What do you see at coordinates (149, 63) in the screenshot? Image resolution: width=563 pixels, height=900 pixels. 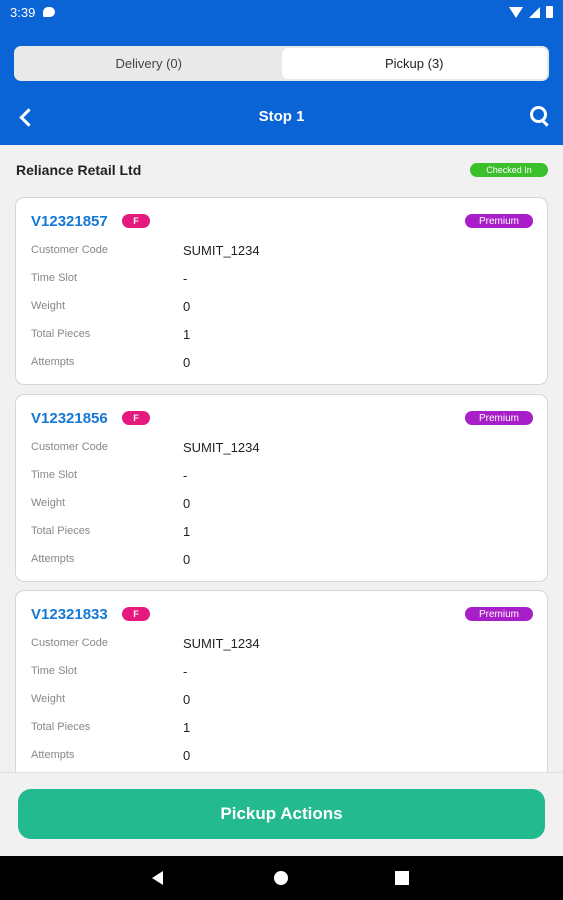 I see `tab-delivery: Delivery (0)` at bounding box center [149, 63].